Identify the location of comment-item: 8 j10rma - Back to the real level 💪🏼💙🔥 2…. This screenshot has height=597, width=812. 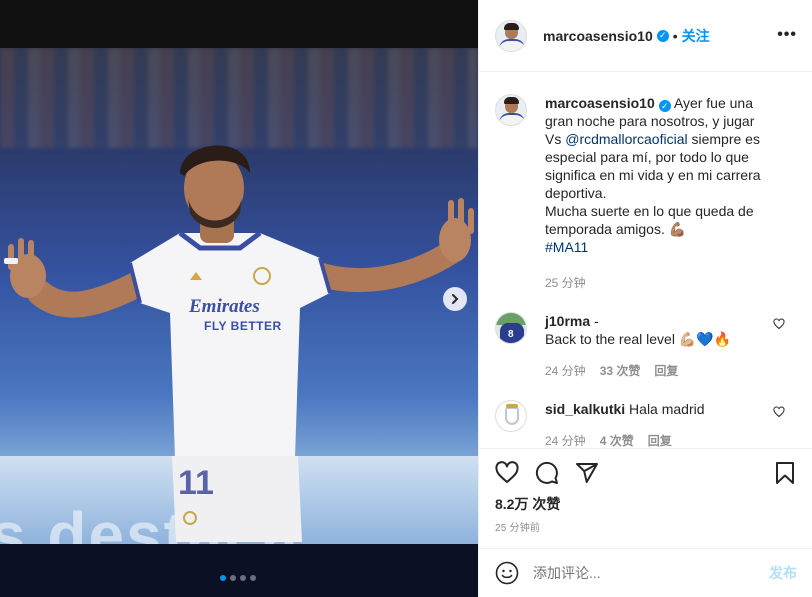
(646, 346).